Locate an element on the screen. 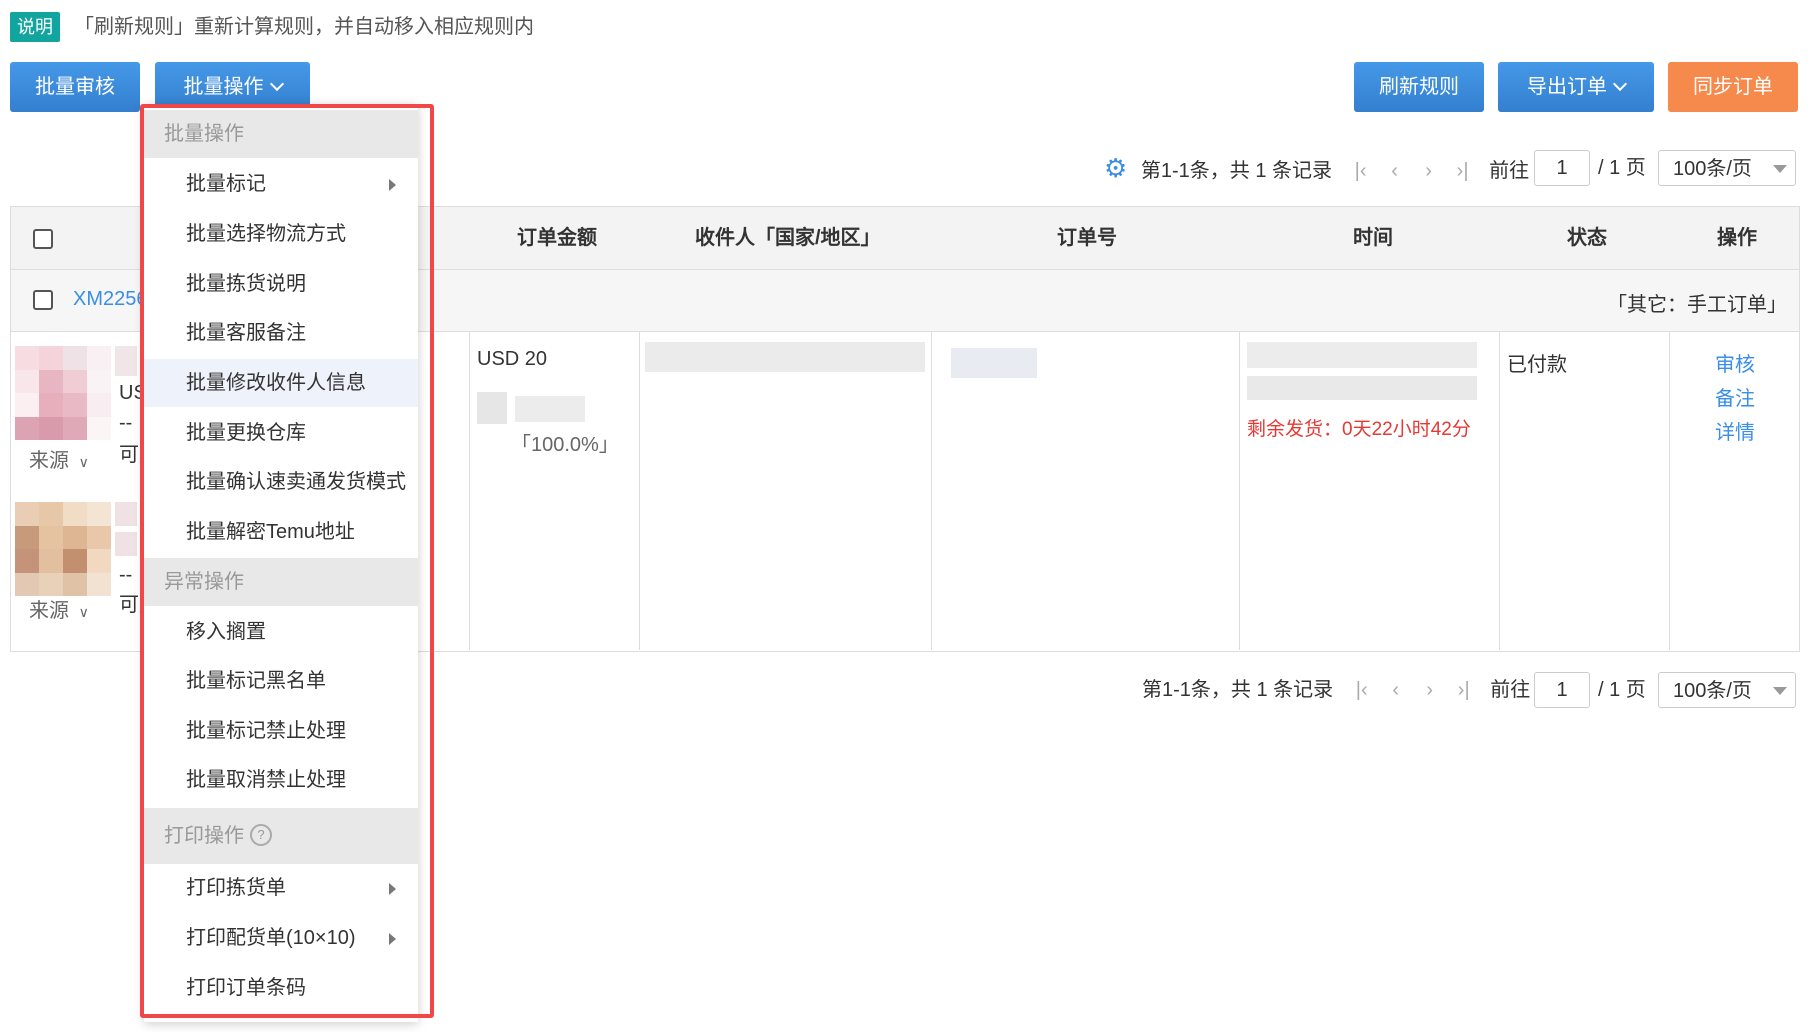  menu-batch-forbid: 批量标记禁止处理 is located at coordinates (281, 731).